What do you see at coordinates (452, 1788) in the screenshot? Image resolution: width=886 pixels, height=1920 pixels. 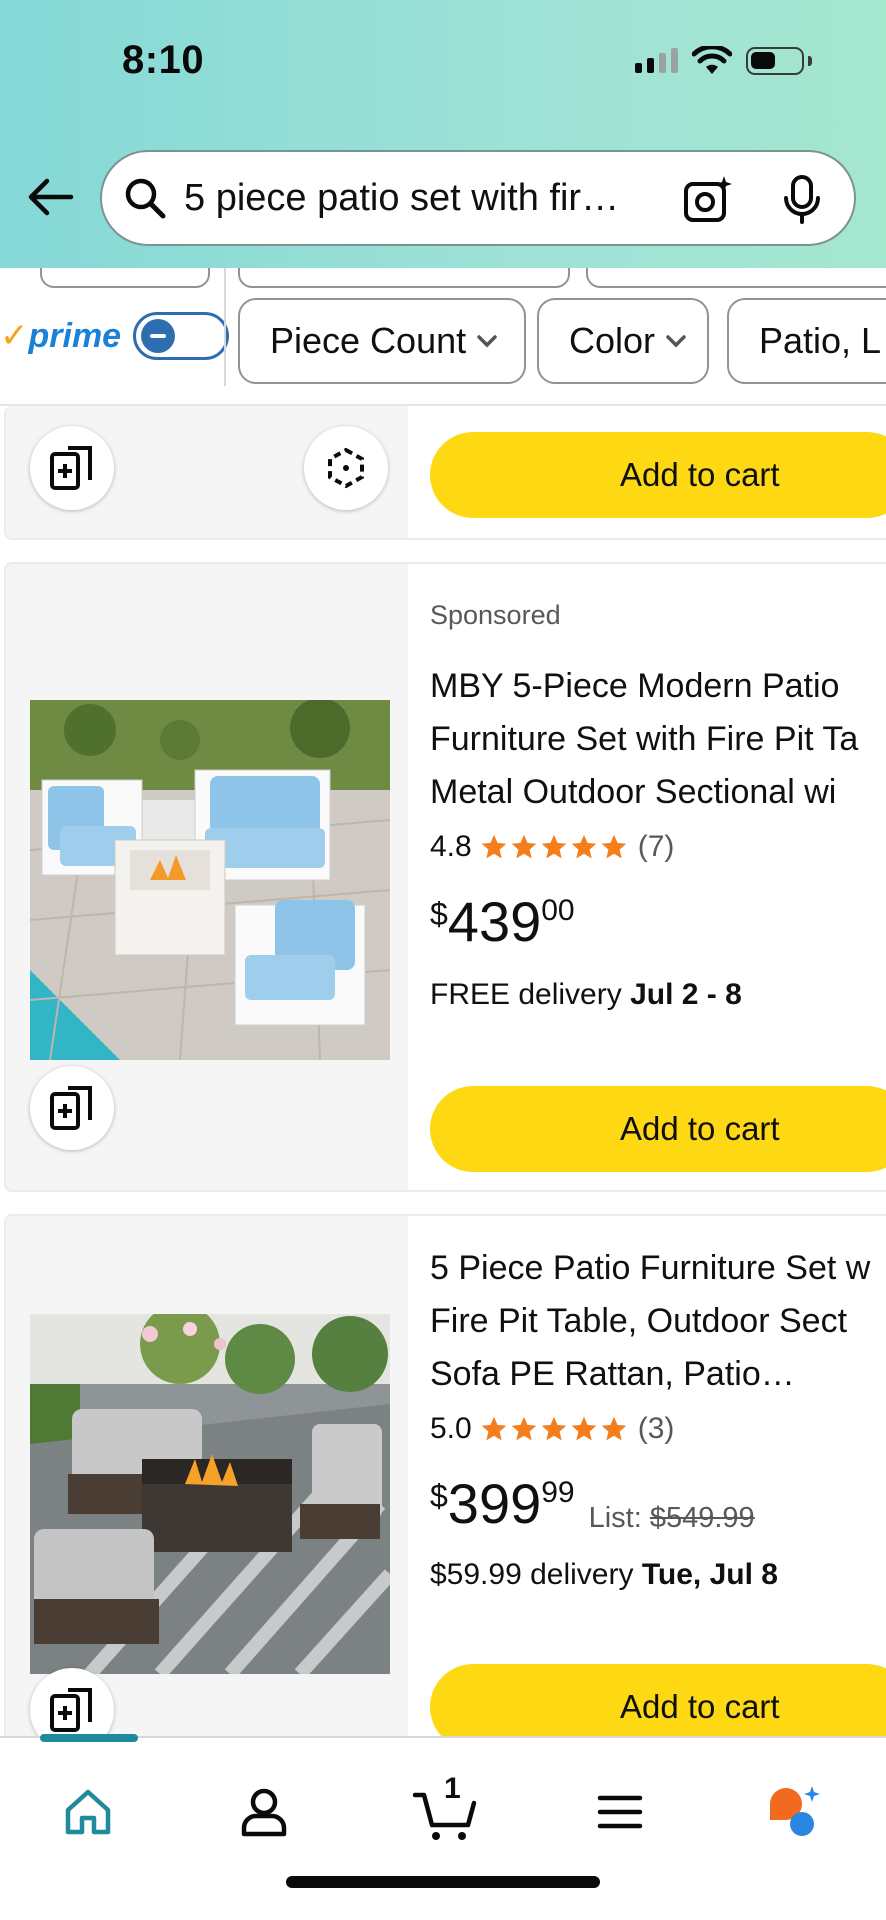 I see `cart-count: 1` at bounding box center [452, 1788].